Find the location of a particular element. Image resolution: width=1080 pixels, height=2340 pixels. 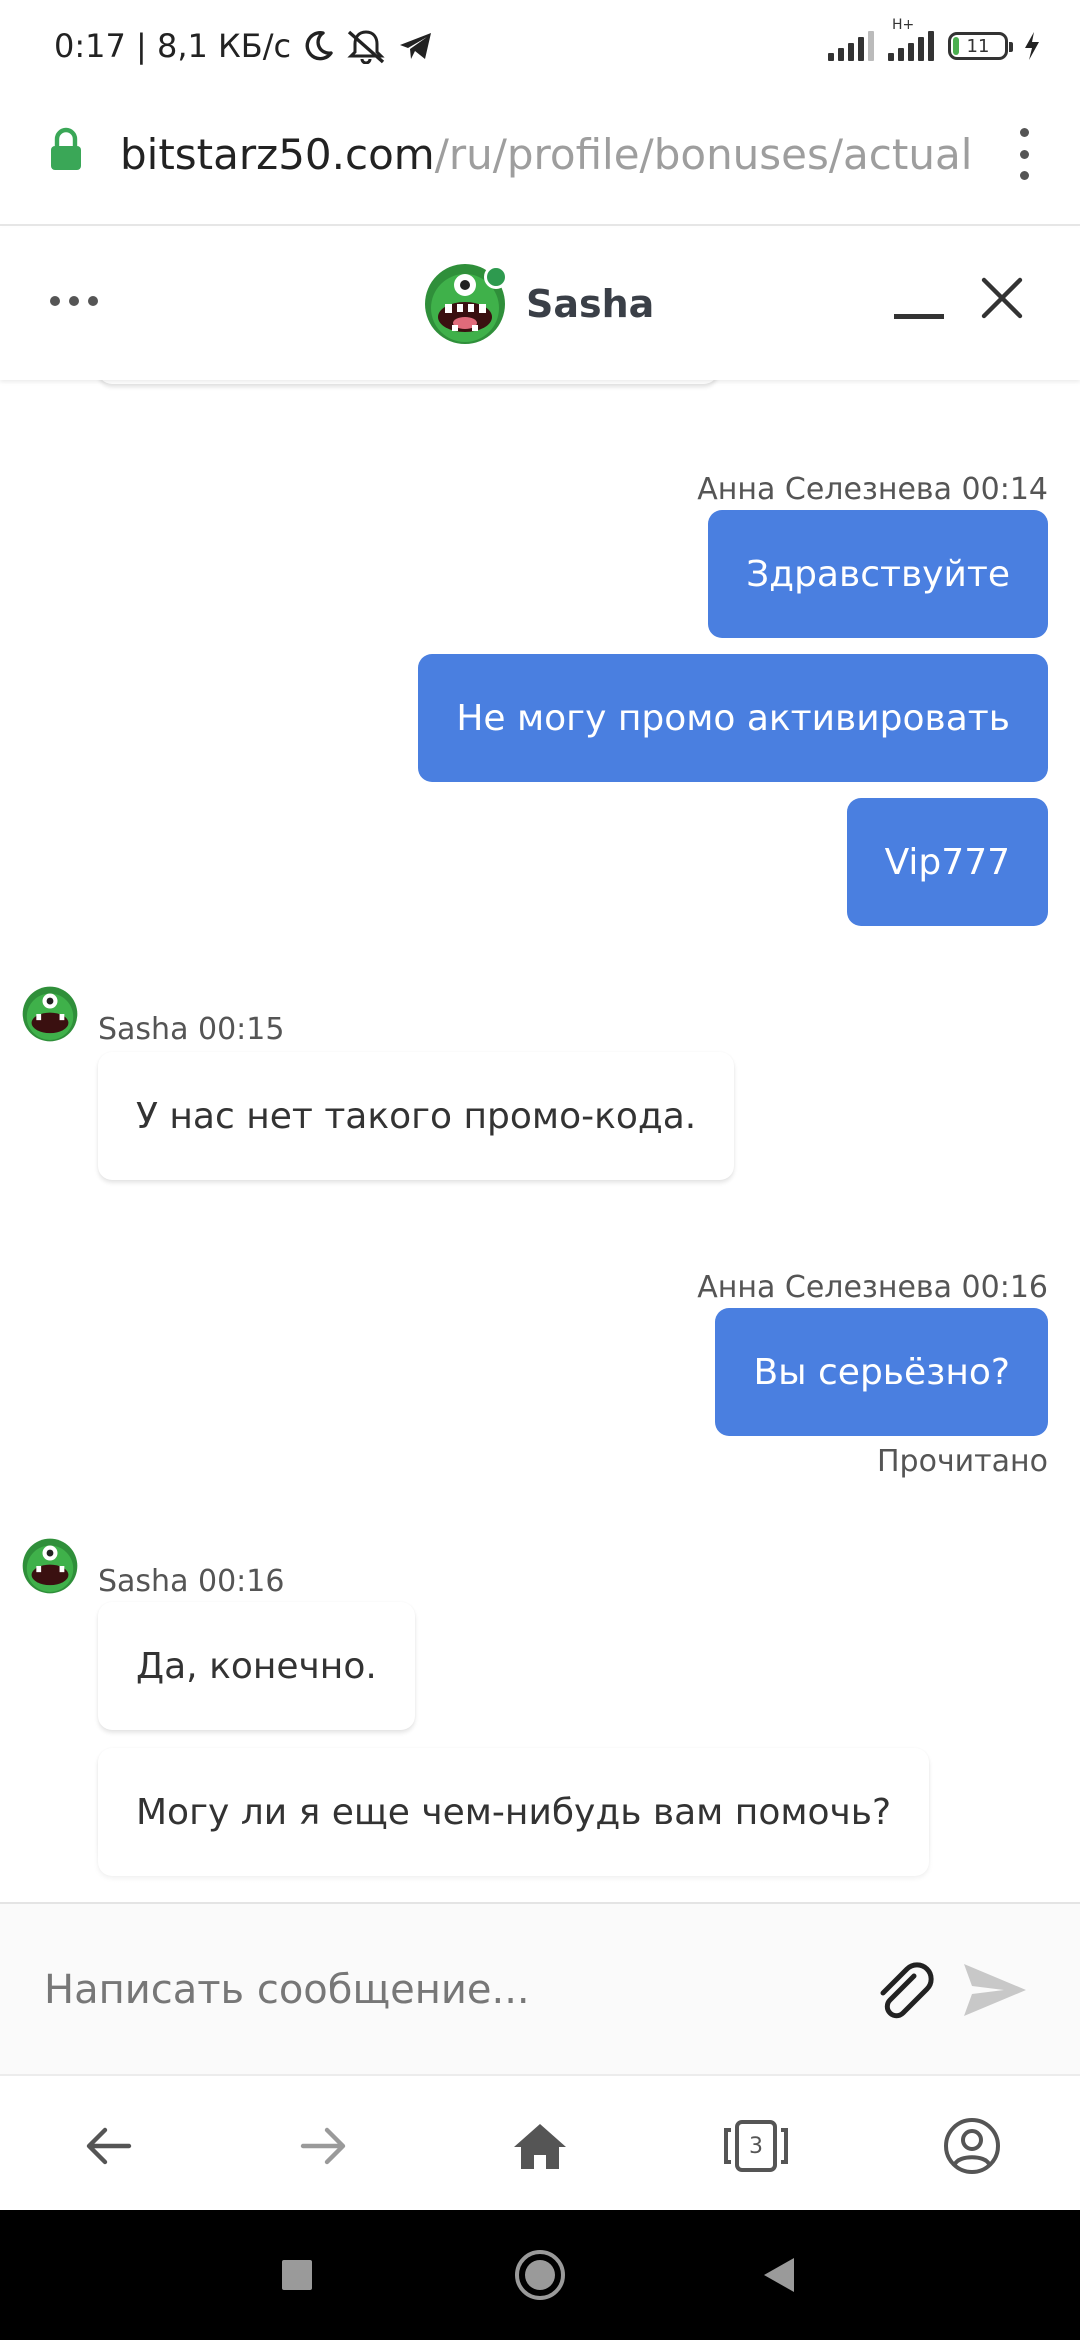

url-field: bitstarz50.com/ru/profile/bonuses/actual is located at coordinates (546, 154).